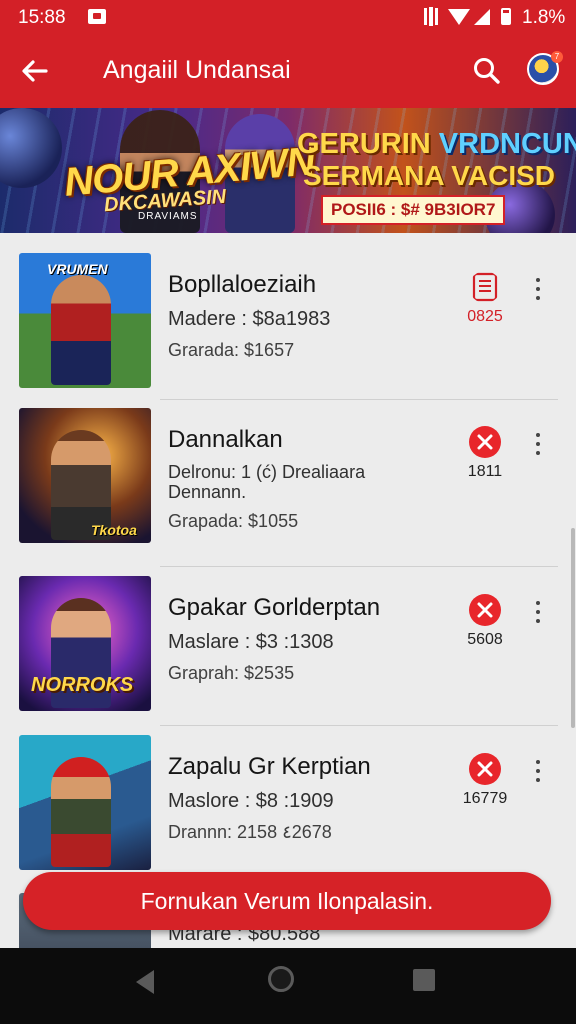 The image size is (576, 1024). What do you see at coordinates (114, 530) in the screenshot?
I see `thumbnail-title: Tkotoa` at bounding box center [114, 530].